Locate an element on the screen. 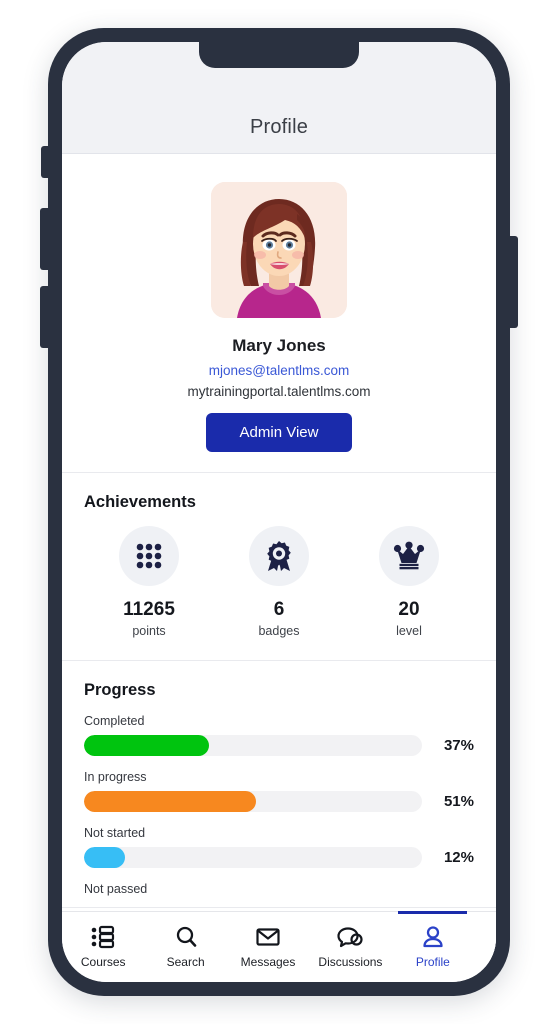  achievements-title: Achievements is located at coordinates (140, 502).